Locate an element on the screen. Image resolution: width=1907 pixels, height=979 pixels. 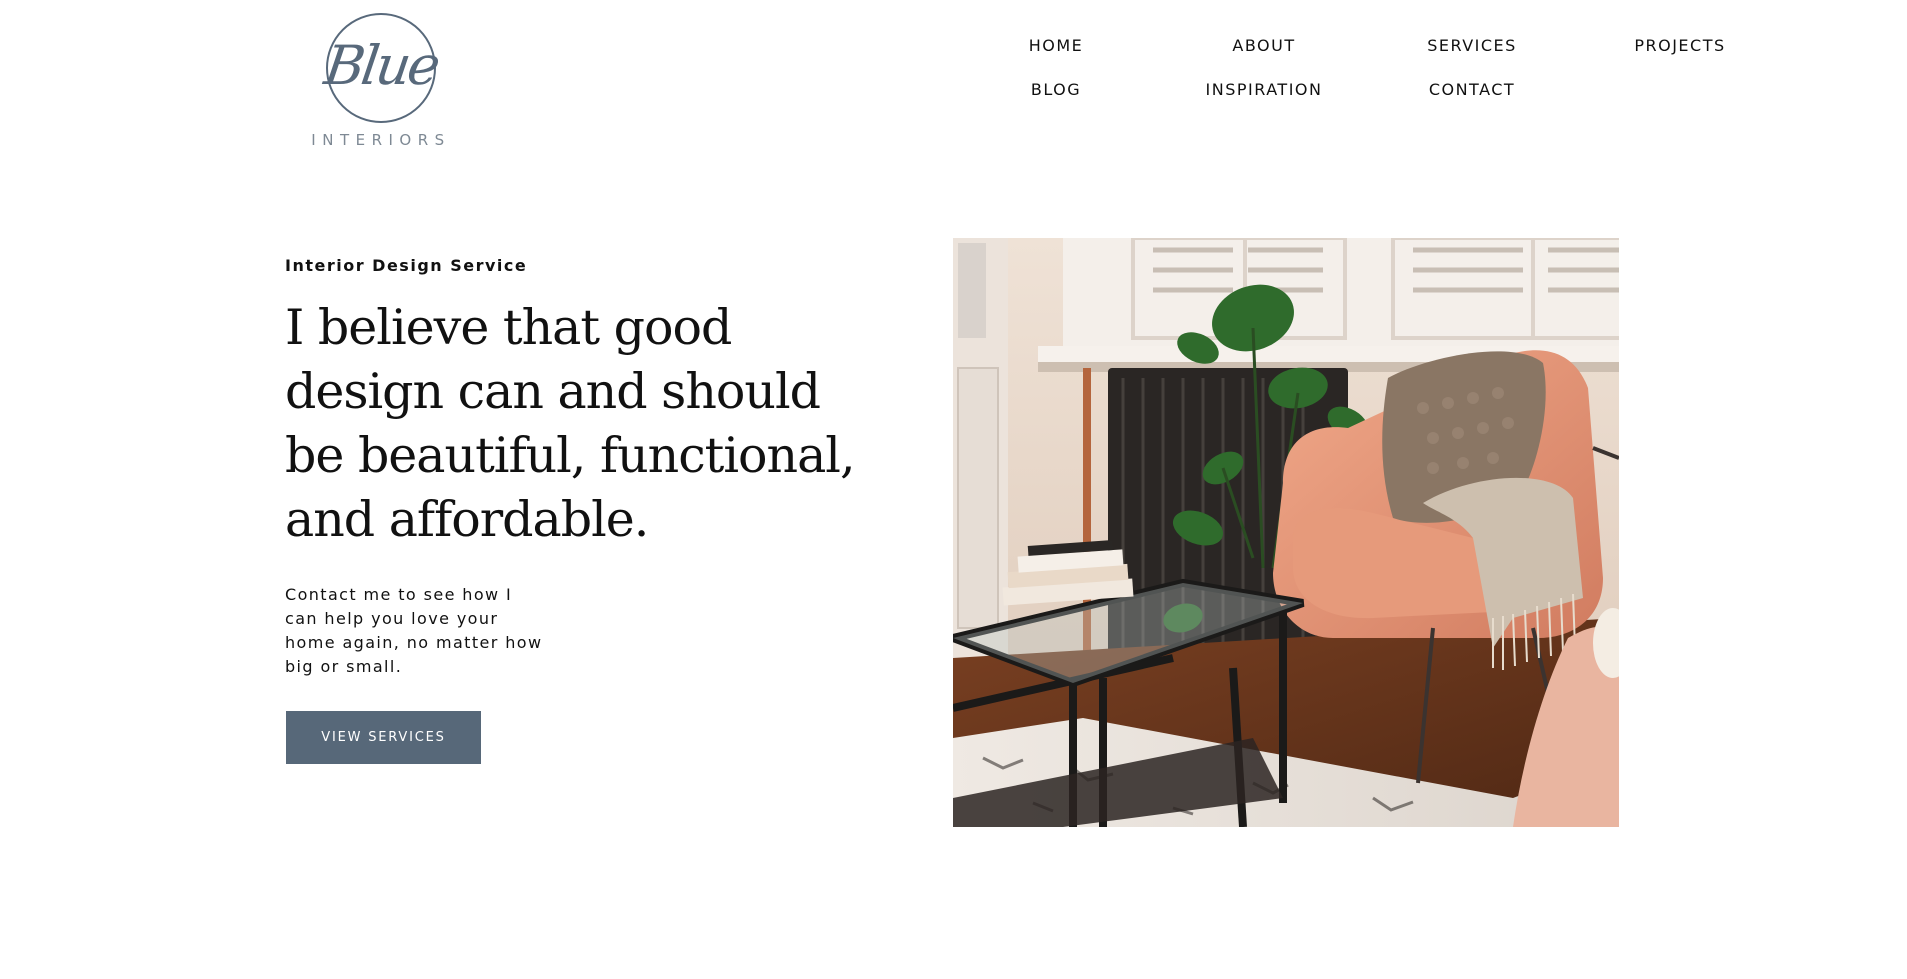
nav-projects: PROJECTS is located at coordinates (1680, 46).